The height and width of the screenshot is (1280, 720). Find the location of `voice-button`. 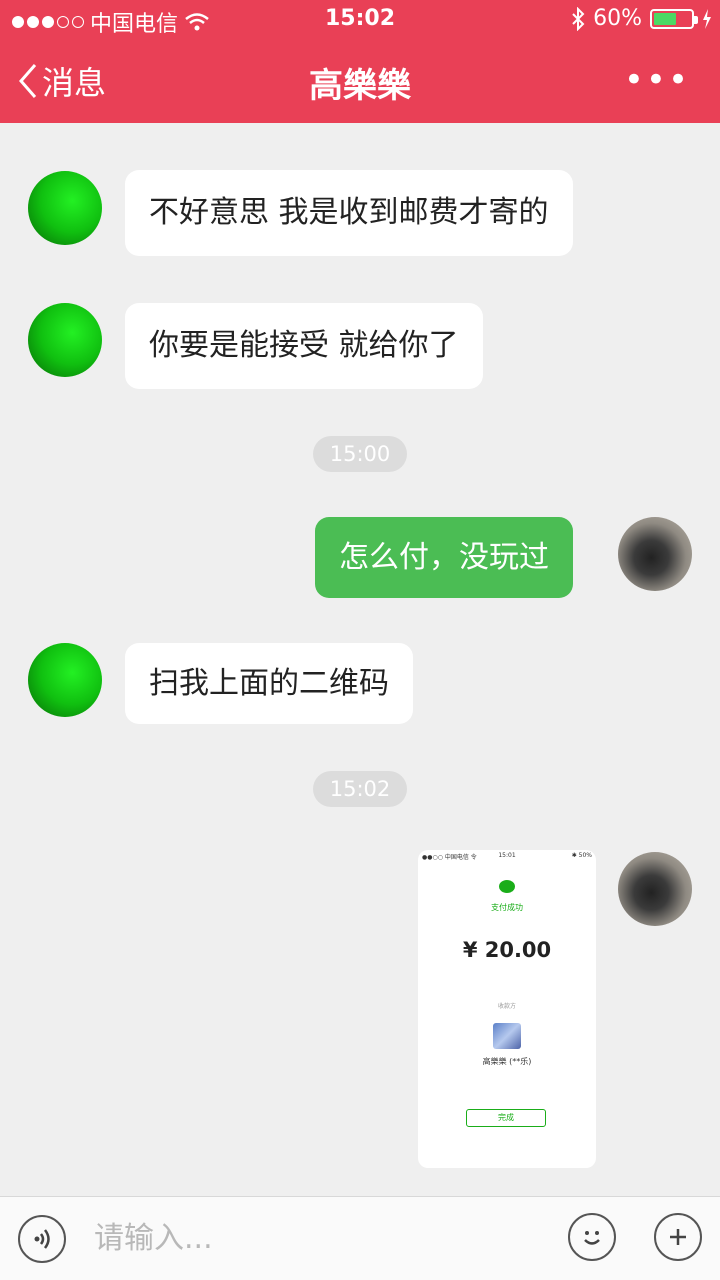

voice-button is located at coordinates (42, 1239).